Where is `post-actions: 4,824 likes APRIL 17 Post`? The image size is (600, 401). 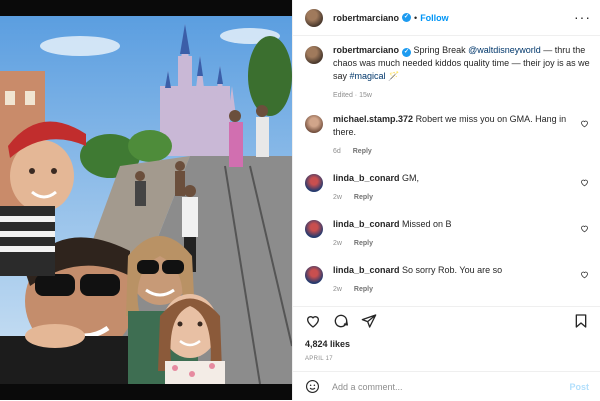
post-actions: 4,824 likes APRIL 17 Post is located at coordinates (446, 353).